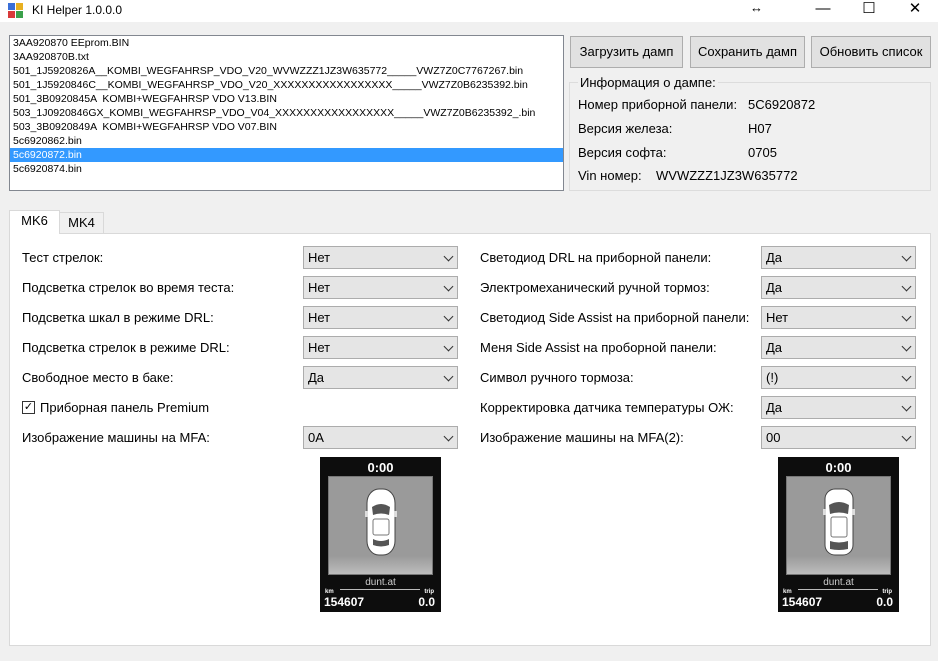 The image size is (938, 661). I want to click on side-assist-menu-select: Да, so click(838, 347).